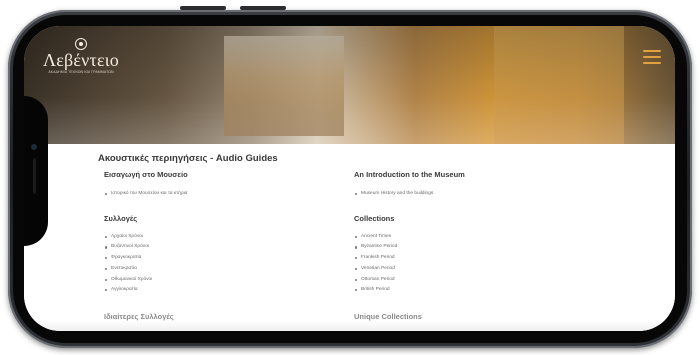  What do you see at coordinates (474, 316) in the screenshot?
I see `english-next-section: Unique Collections` at bounding box center [474, 316].